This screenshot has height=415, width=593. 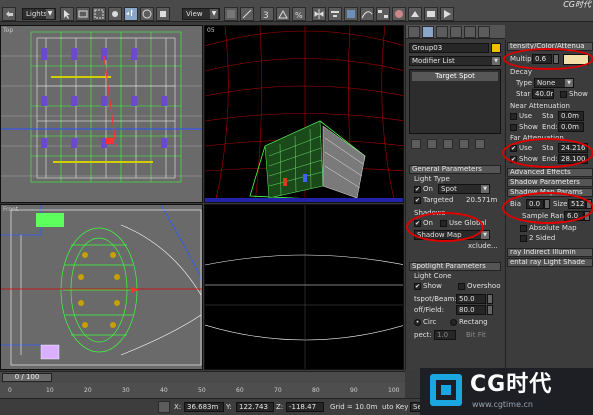 What do you see at coordinates (523, 228) in the screenshot?
I see `absolute-map-checkbox` at bounding box center [523, 228].